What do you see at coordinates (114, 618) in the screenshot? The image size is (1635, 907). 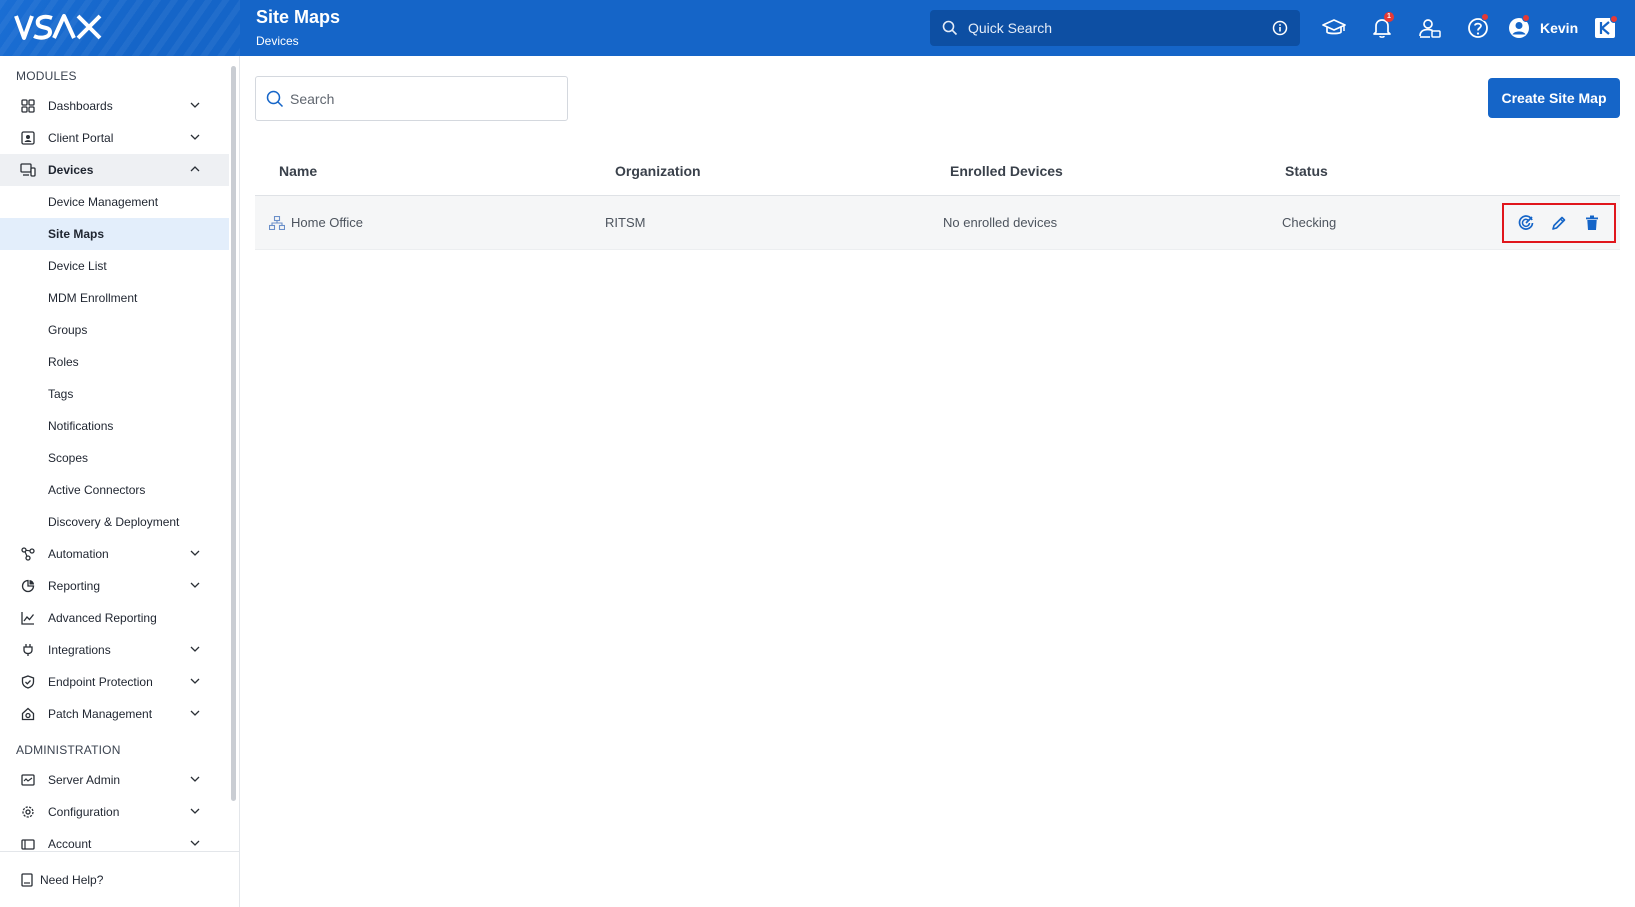 I see `sidebar-item-advanced-reporting: Advanced Reporting` at bounding box center [114, 618].